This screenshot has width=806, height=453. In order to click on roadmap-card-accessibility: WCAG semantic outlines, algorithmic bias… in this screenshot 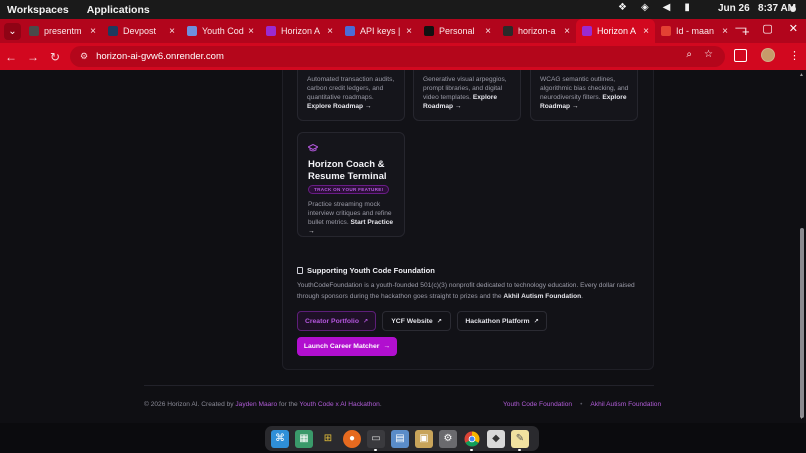, I will do `click(584, 95)`.